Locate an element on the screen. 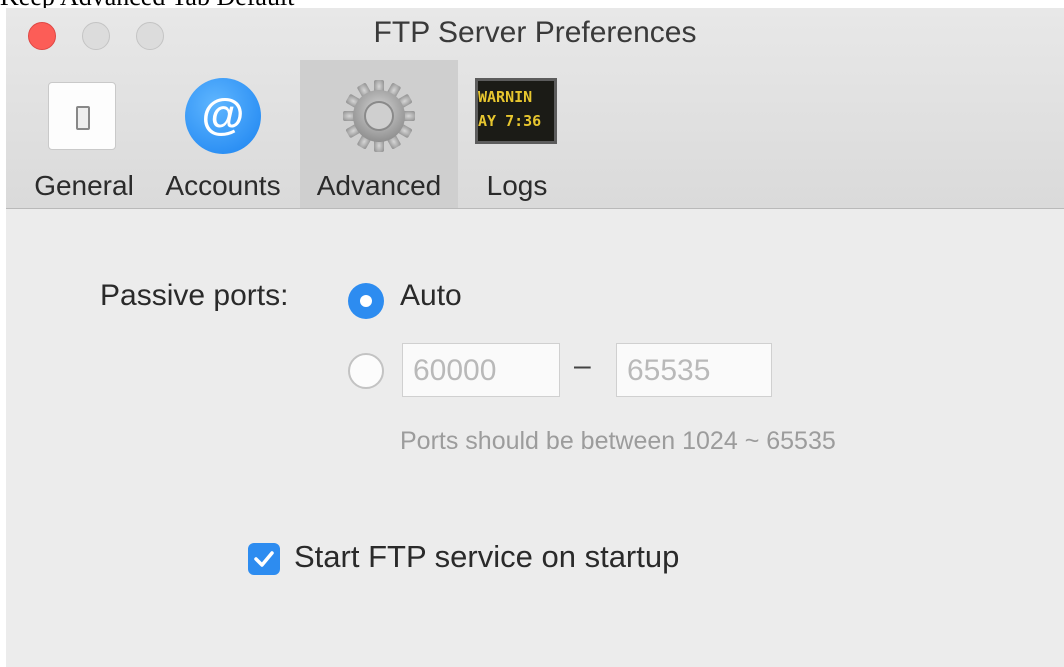 The image size is (1064, 667). tab-general: General is located at coordinates (84, 134).